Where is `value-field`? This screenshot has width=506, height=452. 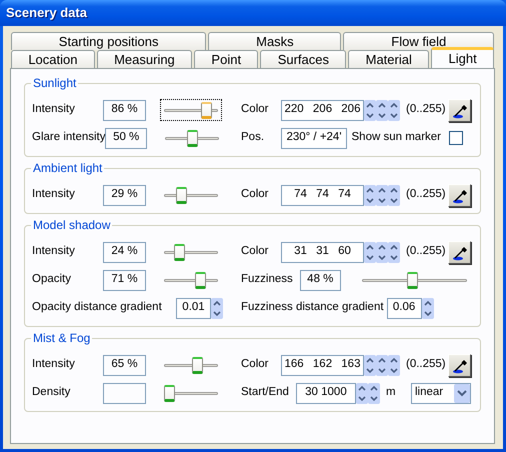 value-field is located at coordinates (124, 393).